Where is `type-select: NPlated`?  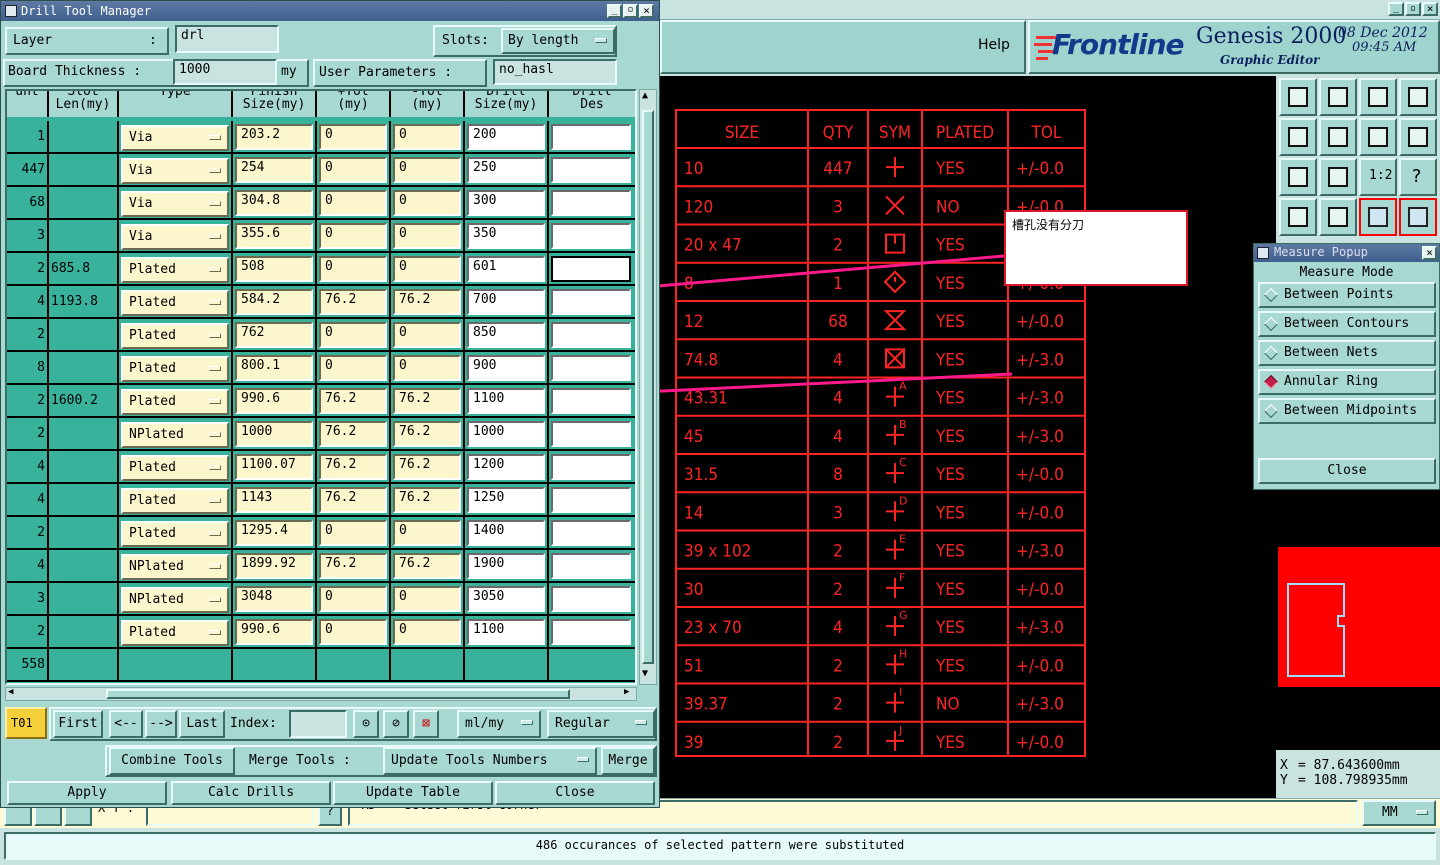
type-select: NPlated is located at coordinates (175, 567).